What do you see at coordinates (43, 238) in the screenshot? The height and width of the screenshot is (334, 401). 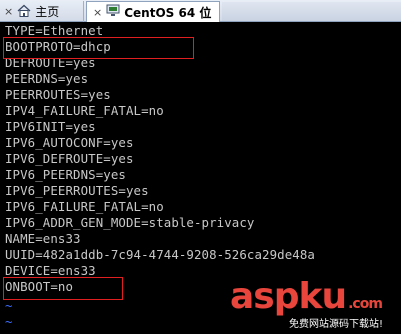 I see `terminal-line: NAME=ens33` at bounding box center [43, 238].